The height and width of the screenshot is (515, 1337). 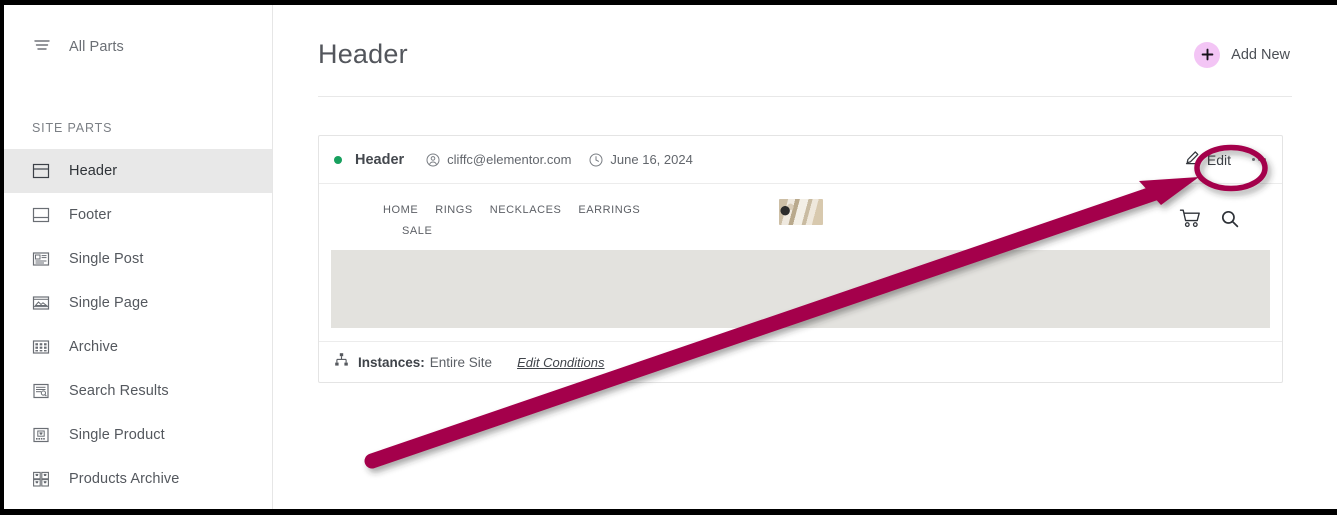 I want to click on card-title: Header, so click(x=380, y=159).